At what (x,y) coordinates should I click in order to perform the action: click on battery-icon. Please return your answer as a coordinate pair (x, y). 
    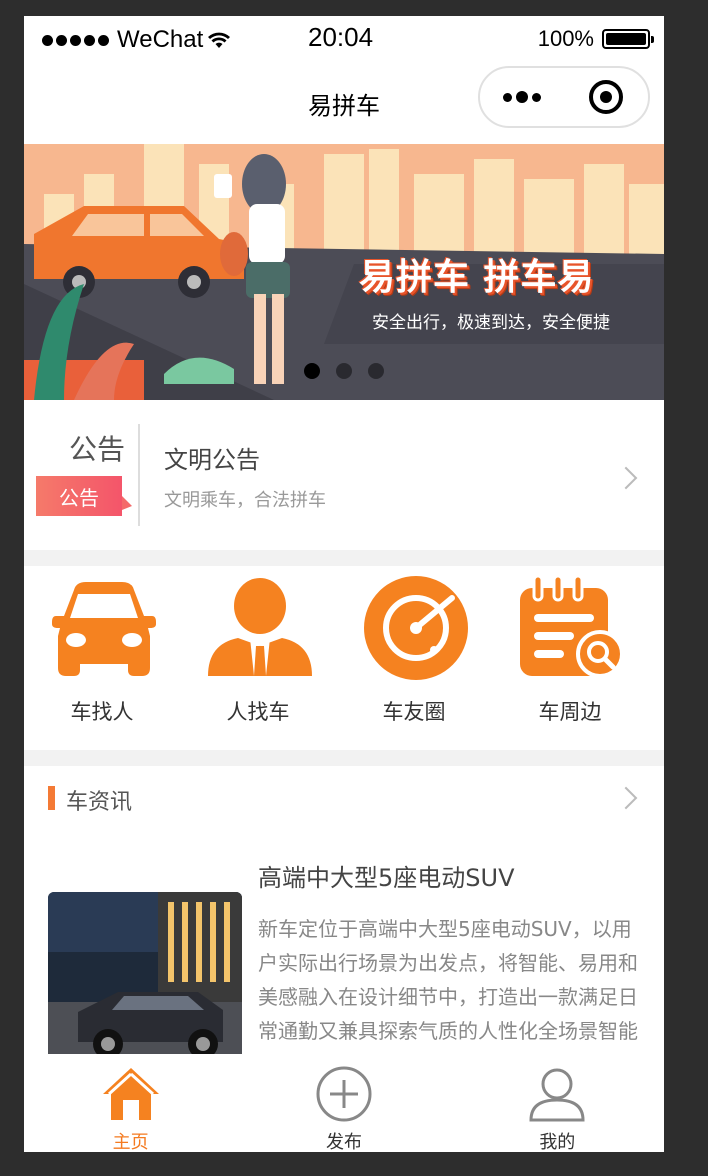
    Looking at the image, I should click on (628, 39).